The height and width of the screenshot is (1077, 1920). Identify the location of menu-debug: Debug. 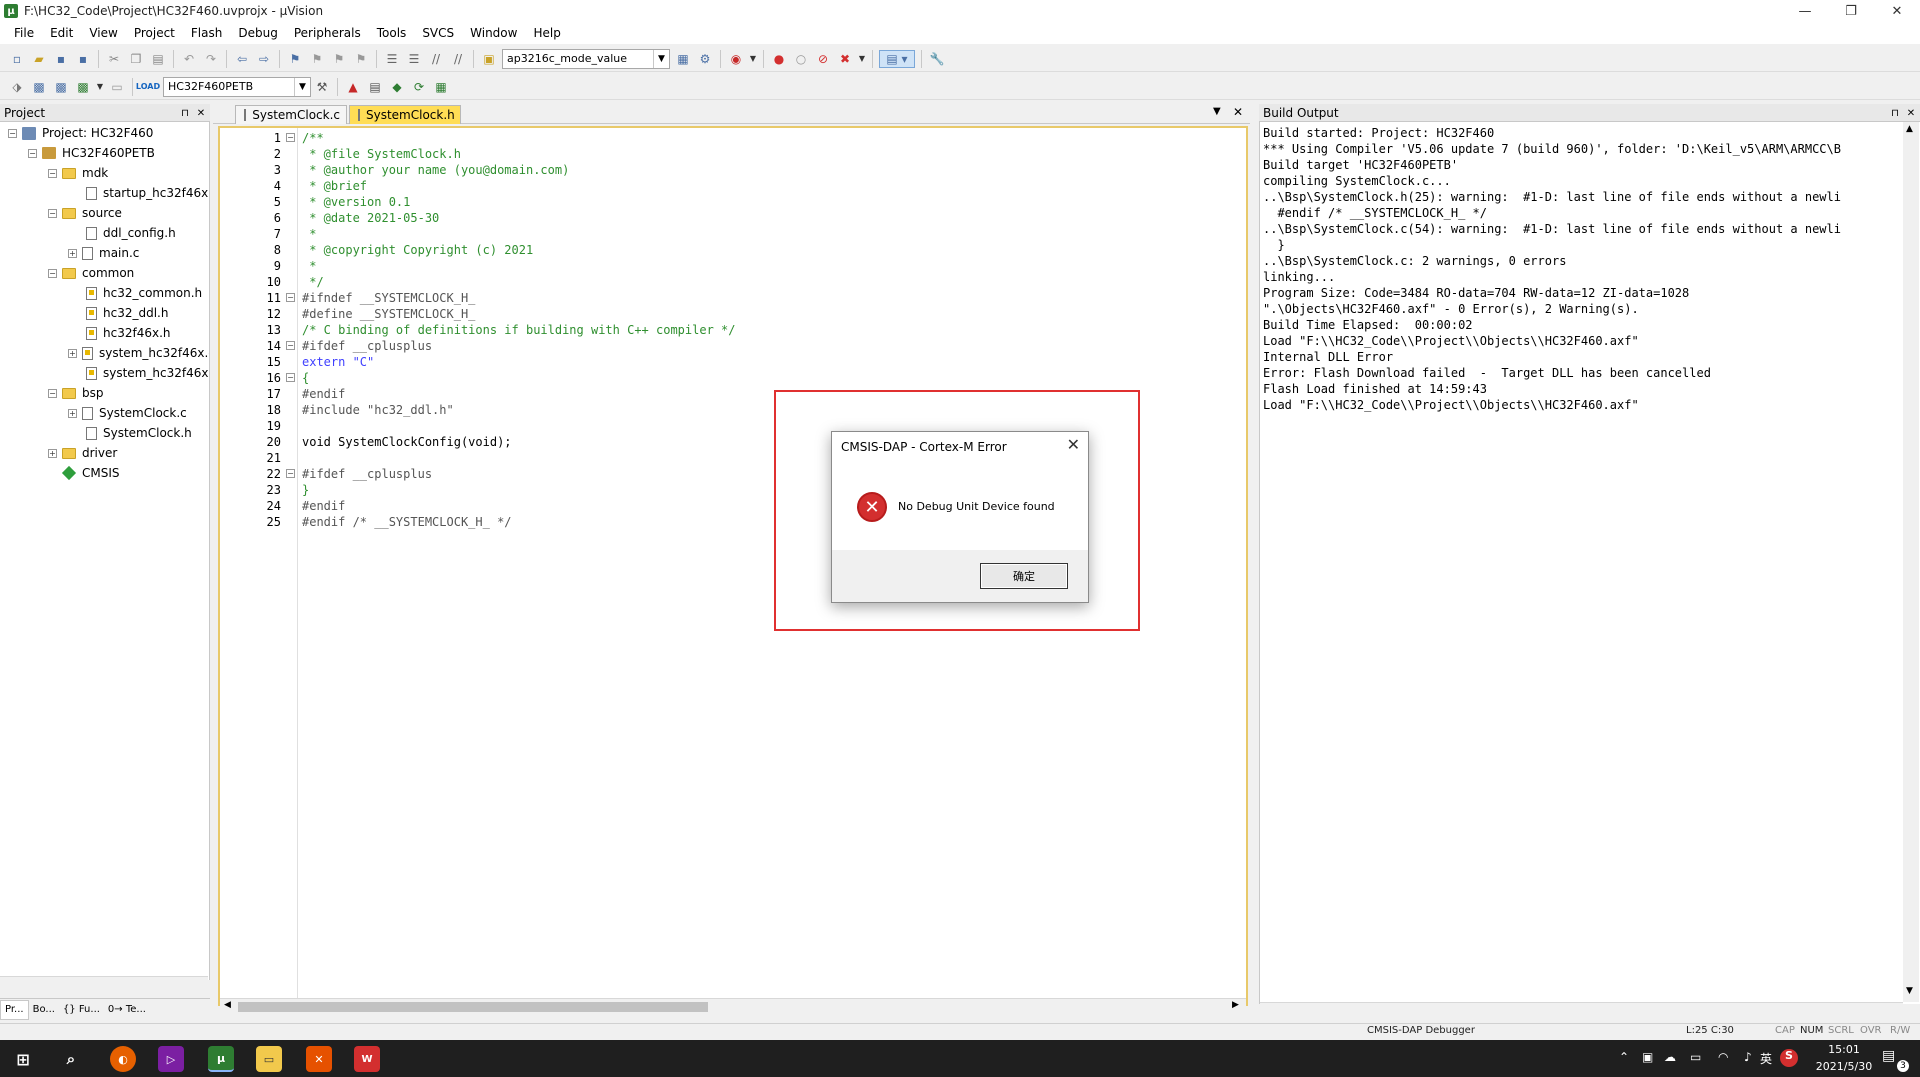
(257, 33).